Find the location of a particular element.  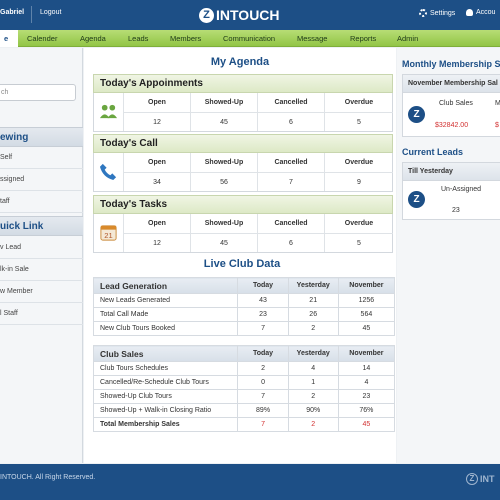

col-label: M is located at coordinates (497, 103).